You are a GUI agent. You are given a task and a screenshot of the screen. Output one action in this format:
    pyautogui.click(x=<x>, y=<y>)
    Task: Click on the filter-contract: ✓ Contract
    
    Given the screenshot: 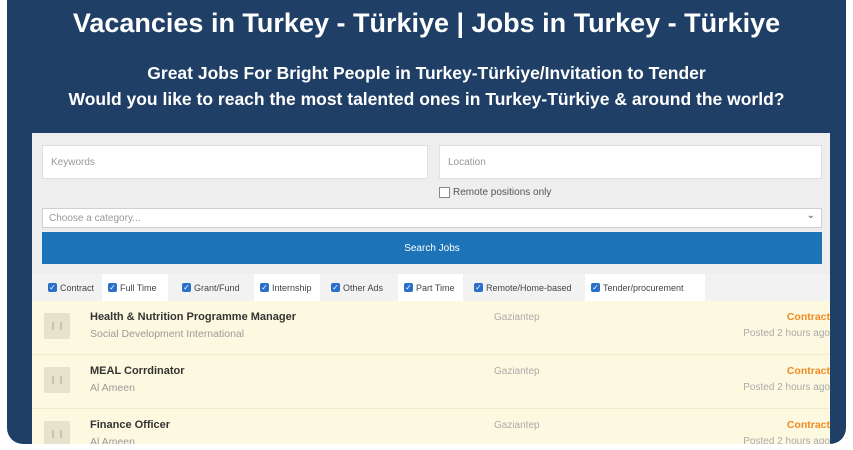 What is the action you would take?
    pyautogui.click(x=71, y=287)
    